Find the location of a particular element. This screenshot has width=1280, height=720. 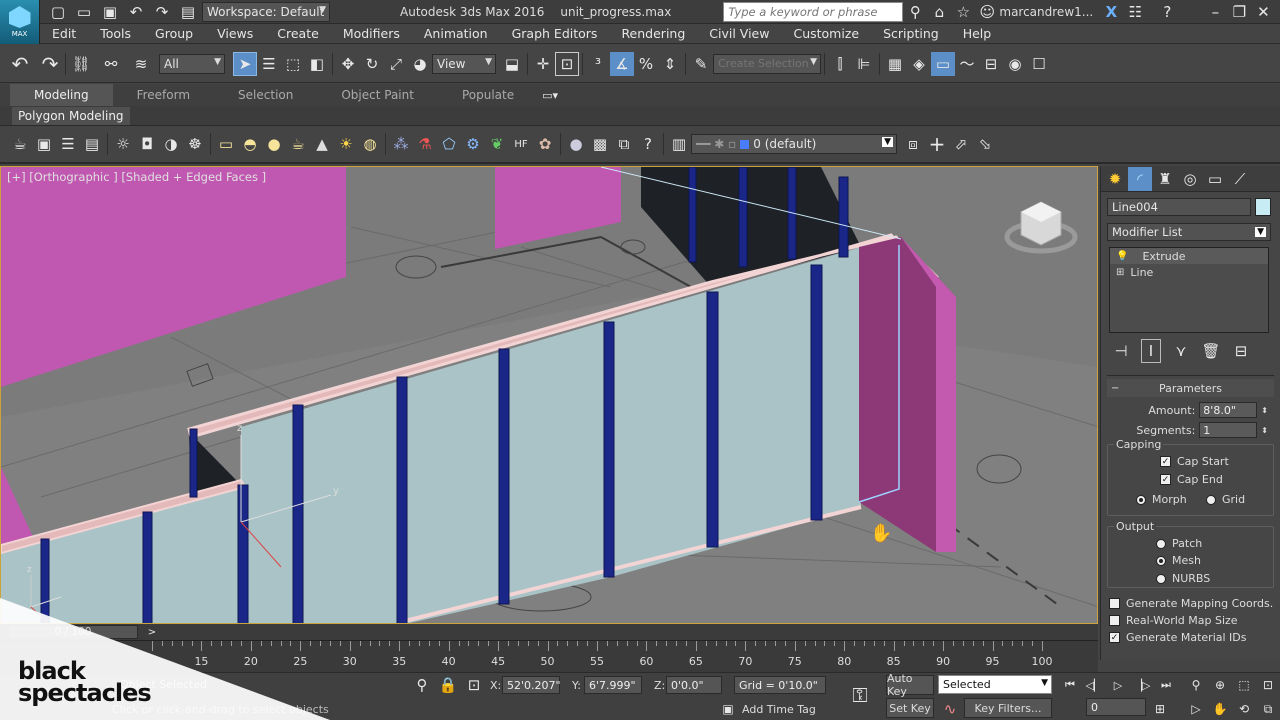

render-icon: ◑ is located at coordinates (171, 144).